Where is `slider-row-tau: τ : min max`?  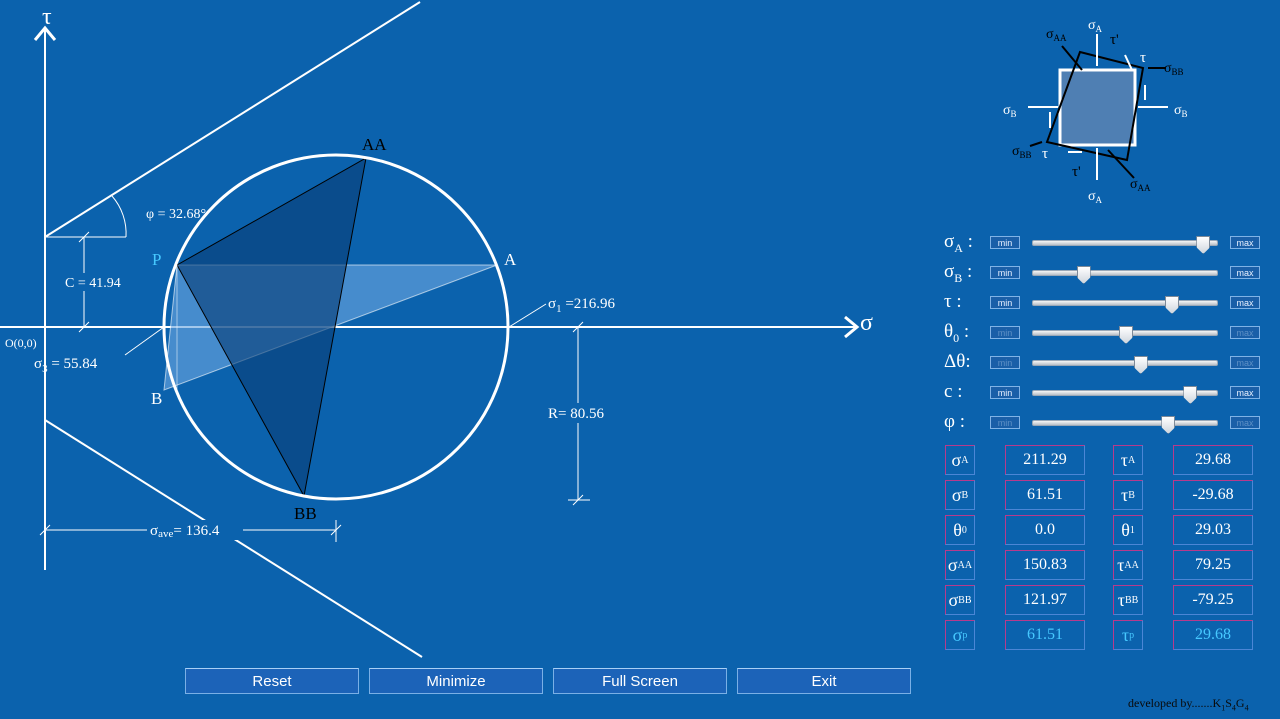 slider-row-tau: τ : min max is located at coordinates (1109, 303).